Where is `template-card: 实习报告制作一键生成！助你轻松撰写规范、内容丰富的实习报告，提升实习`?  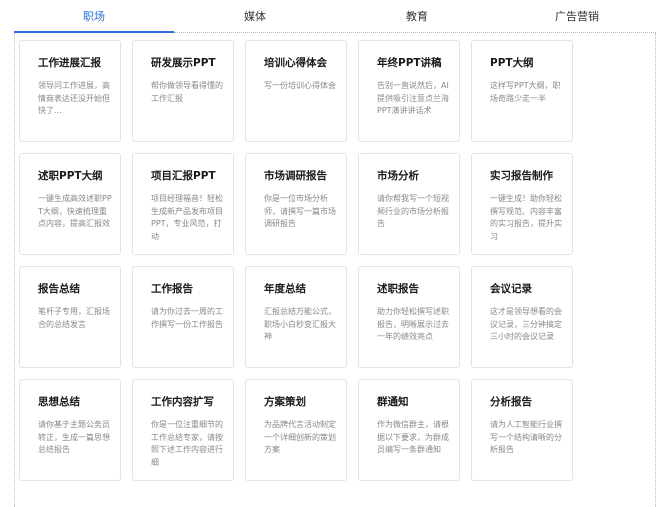
template-card: 实习报告制作一键生成！助你轻松撰写规范、内容丰富的实习报告，提升实习 is located at coordinates (522, 204).